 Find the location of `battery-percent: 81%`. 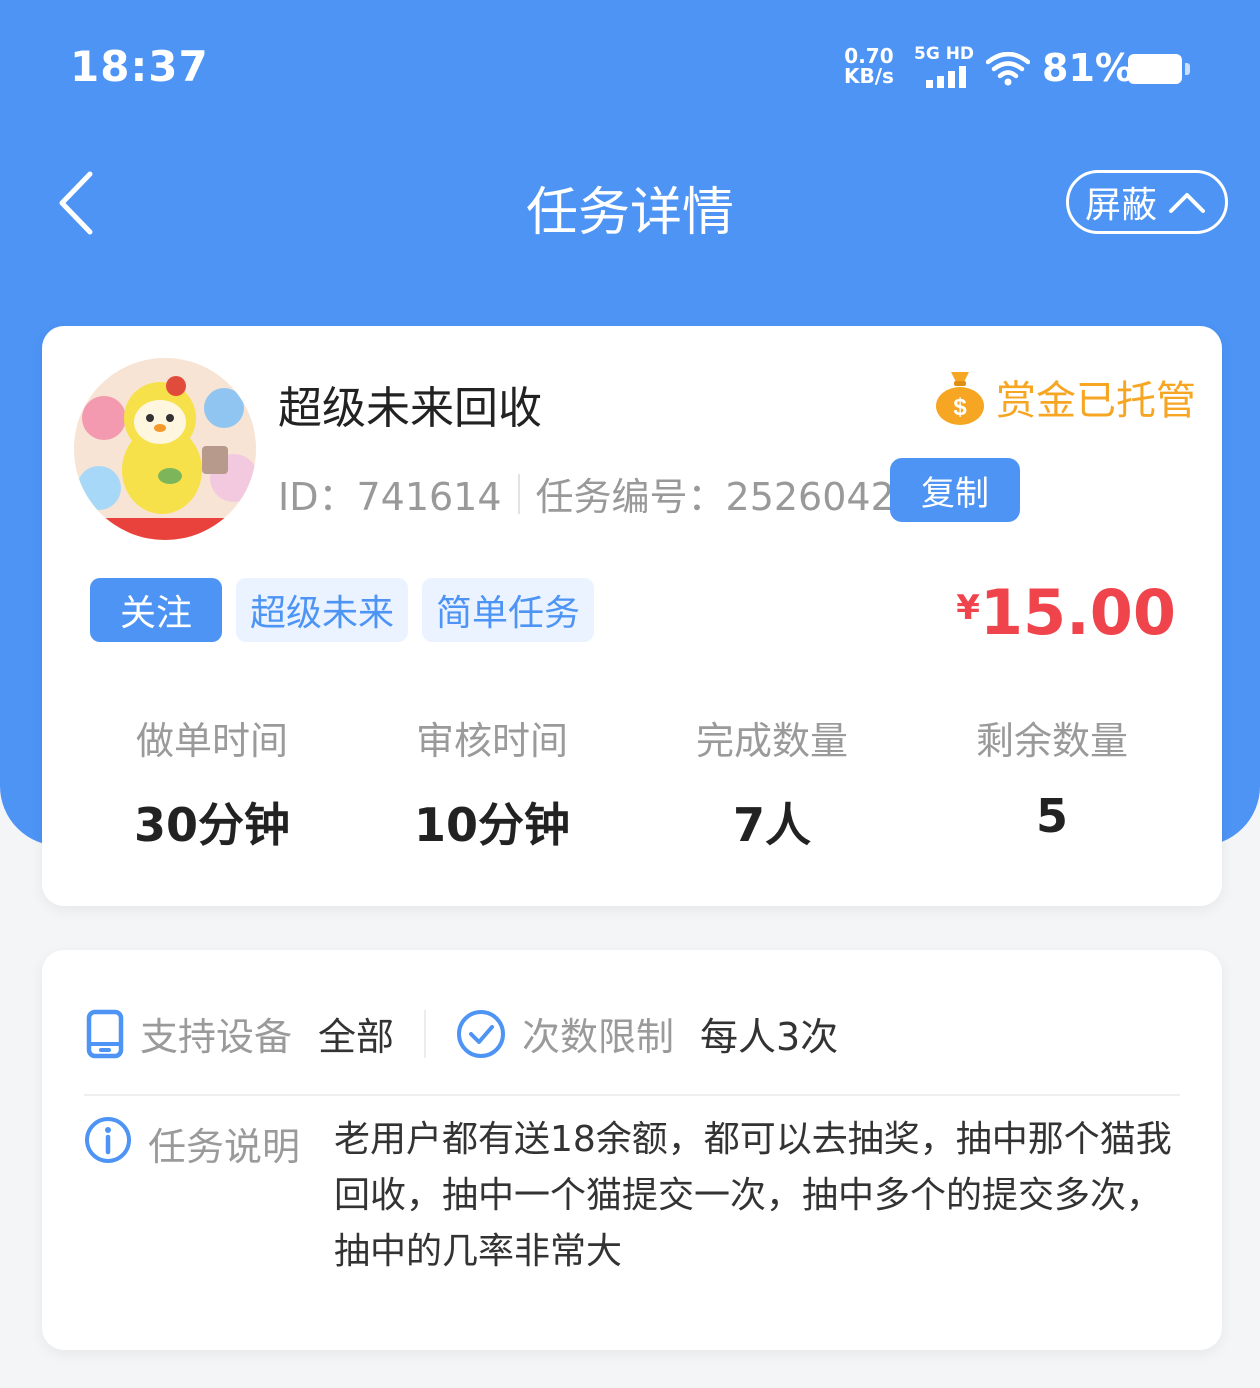

battery-percent: 81% is located at coordinates (1087, 68).